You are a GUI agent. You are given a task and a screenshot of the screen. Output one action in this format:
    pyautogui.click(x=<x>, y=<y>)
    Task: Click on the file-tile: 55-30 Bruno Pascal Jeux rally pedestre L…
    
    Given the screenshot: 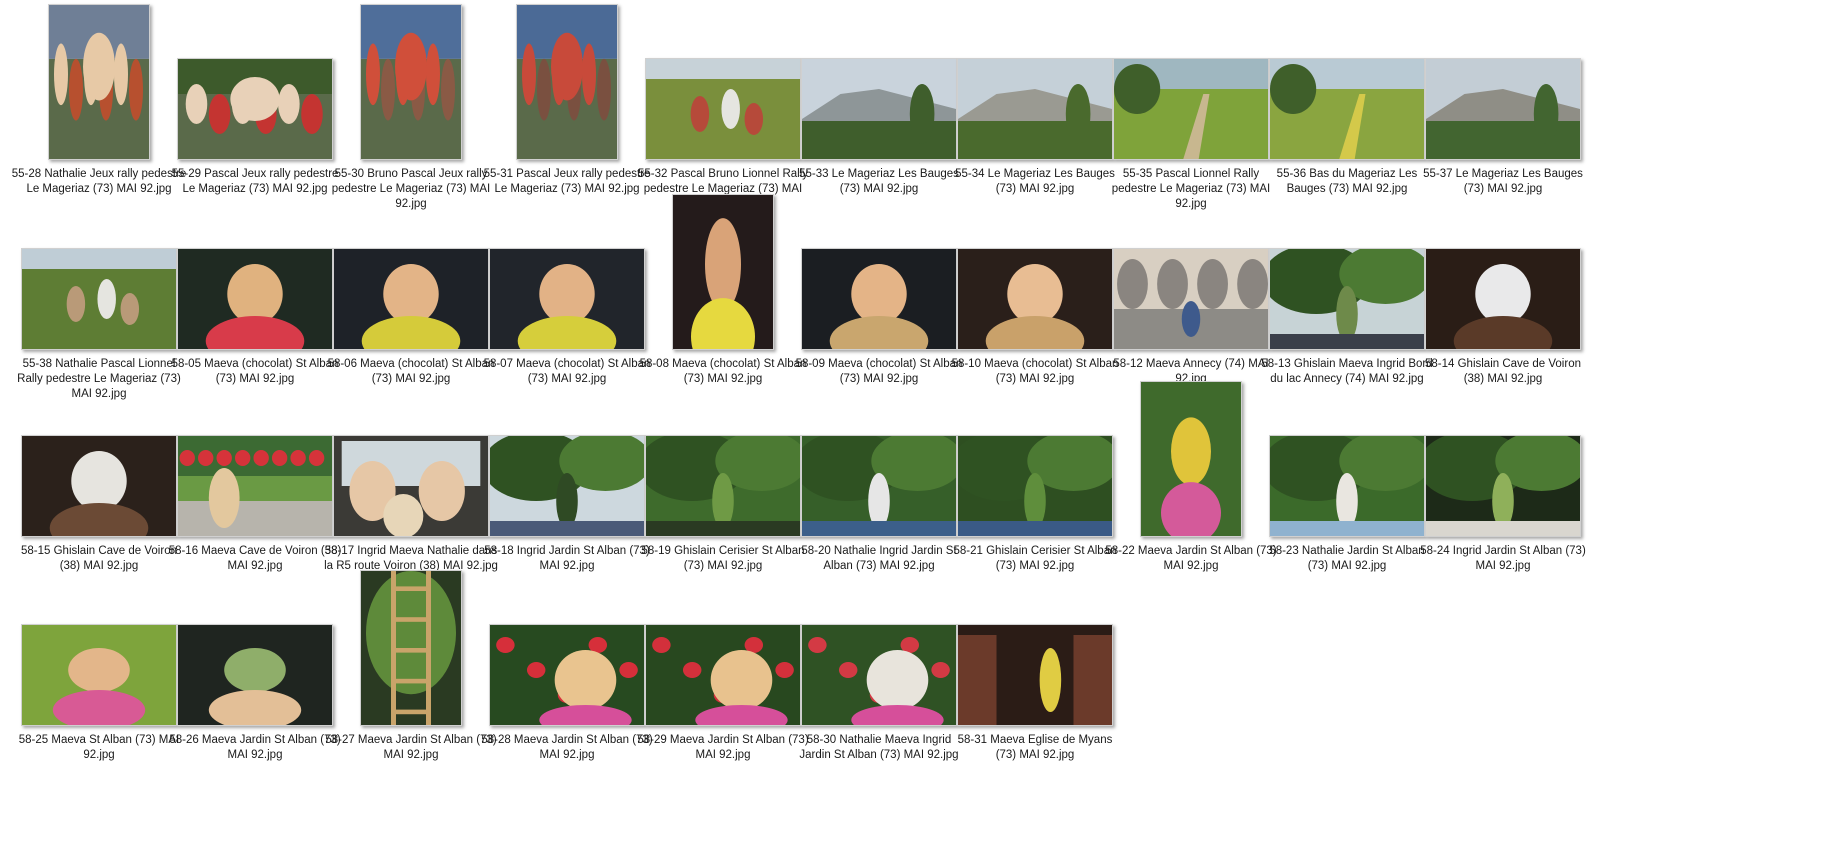 What is the action you would take?
    pyautogui.click(x=411, y=106)
    